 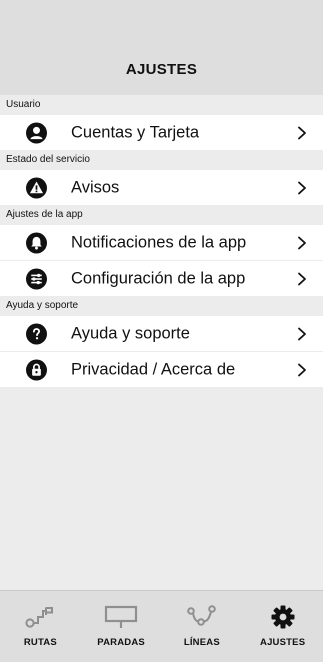 I want to click on tab-bar: RUTAS PARADAS LÍNEAS AJUSTES, so click(x=161, y=626).